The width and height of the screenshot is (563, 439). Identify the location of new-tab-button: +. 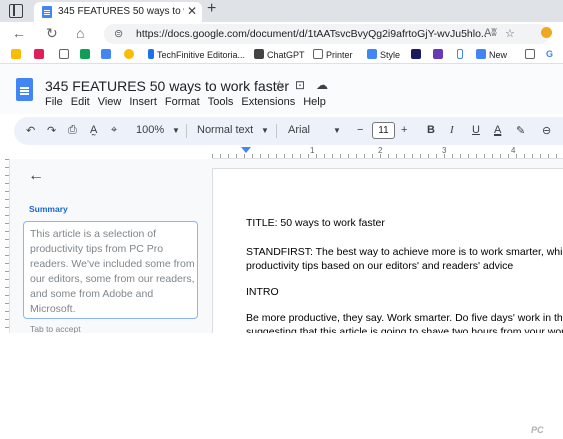
(211, 9).